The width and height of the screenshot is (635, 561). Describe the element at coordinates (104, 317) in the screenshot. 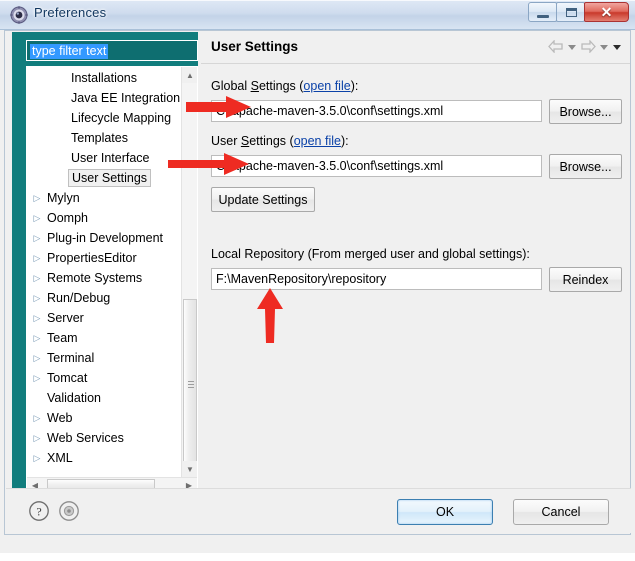

I see `tree-item: ▷ Server` at that location.